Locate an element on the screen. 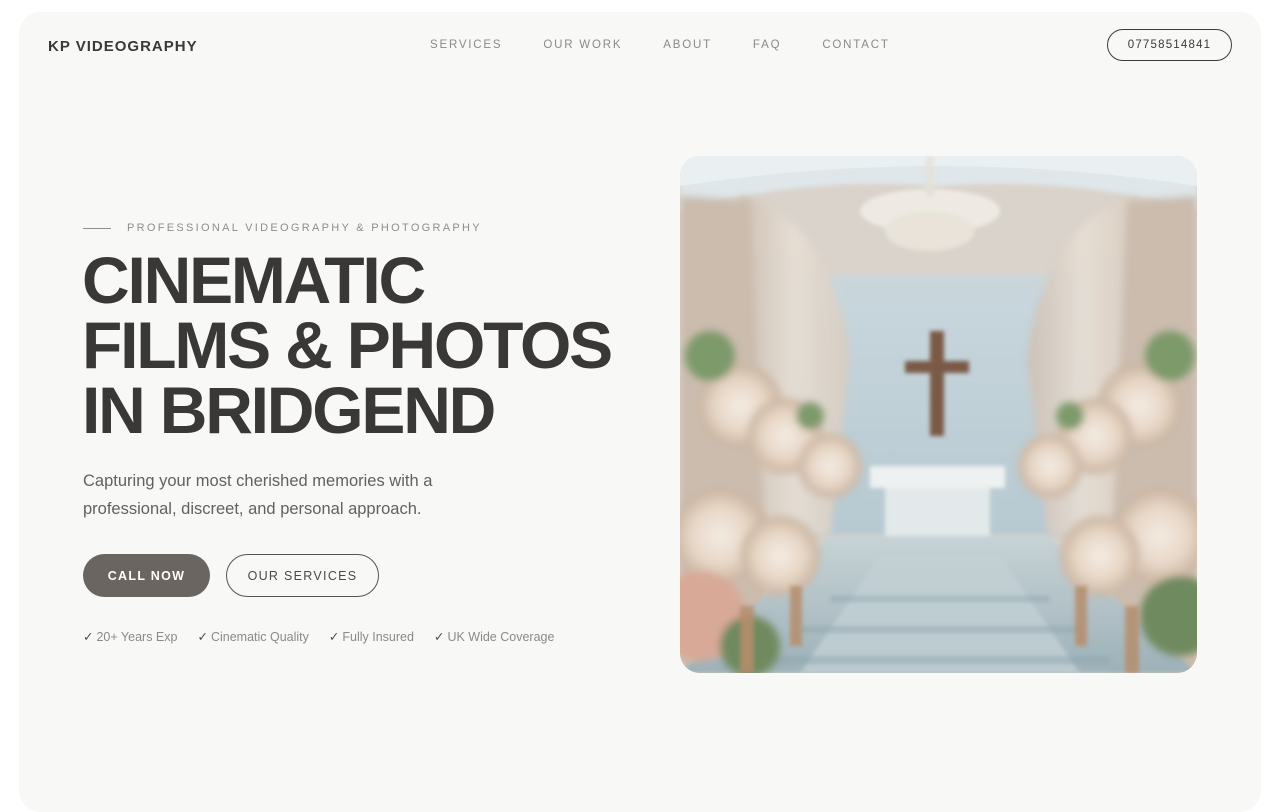 The image size is (1280, 812). feature-item: ✓ 20+ Years Exp is located at coordinates (130, 636).